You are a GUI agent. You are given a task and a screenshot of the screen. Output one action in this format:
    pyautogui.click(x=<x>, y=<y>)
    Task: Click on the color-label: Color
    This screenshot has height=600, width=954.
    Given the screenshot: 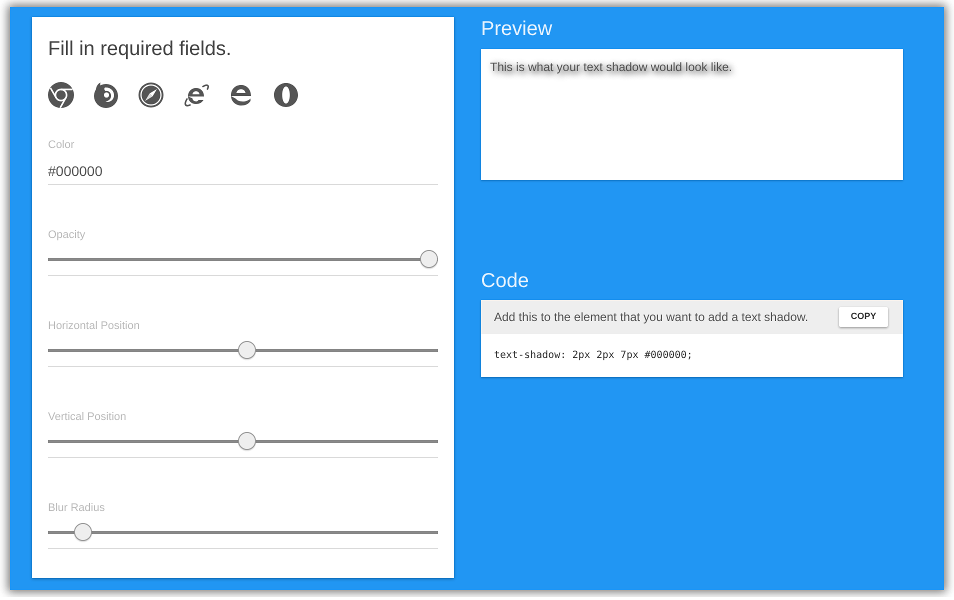 What is the action you would take?
    pyautogui.click(x=62, y=145)
    